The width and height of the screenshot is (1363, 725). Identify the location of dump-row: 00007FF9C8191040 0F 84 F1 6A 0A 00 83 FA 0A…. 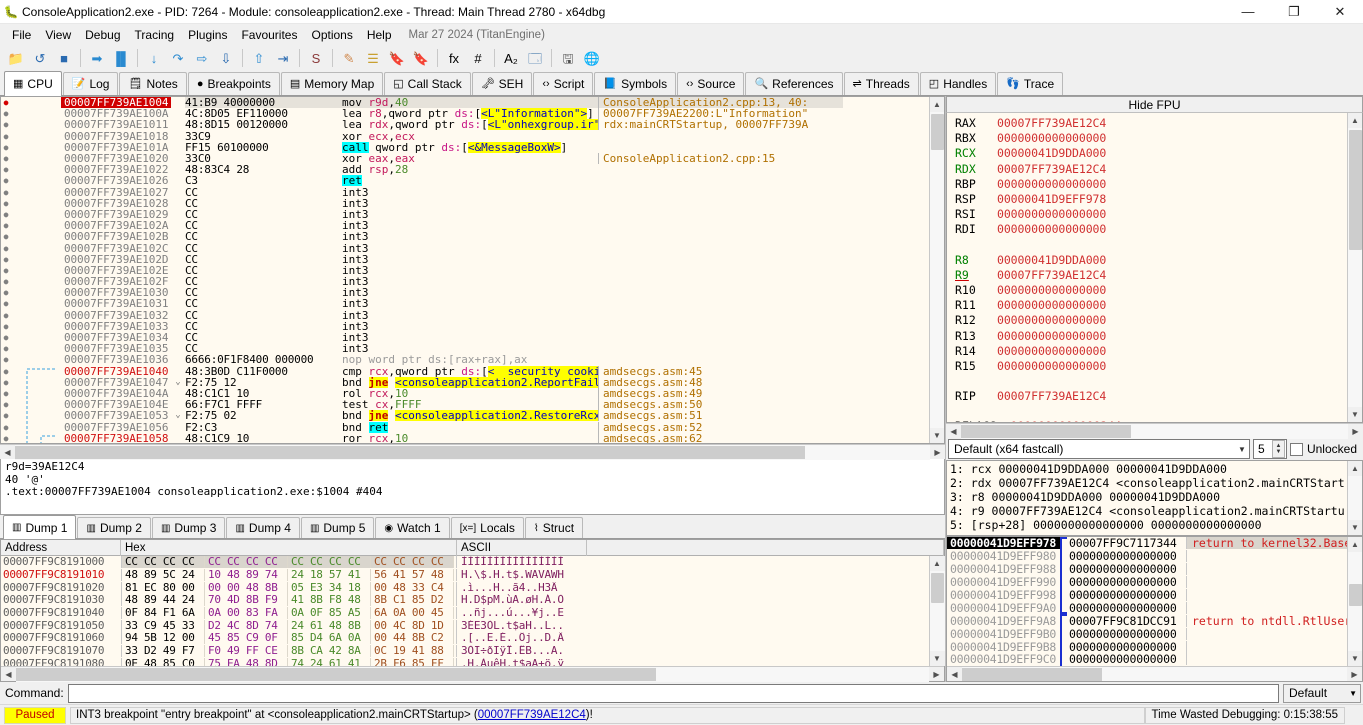
(465, 613).